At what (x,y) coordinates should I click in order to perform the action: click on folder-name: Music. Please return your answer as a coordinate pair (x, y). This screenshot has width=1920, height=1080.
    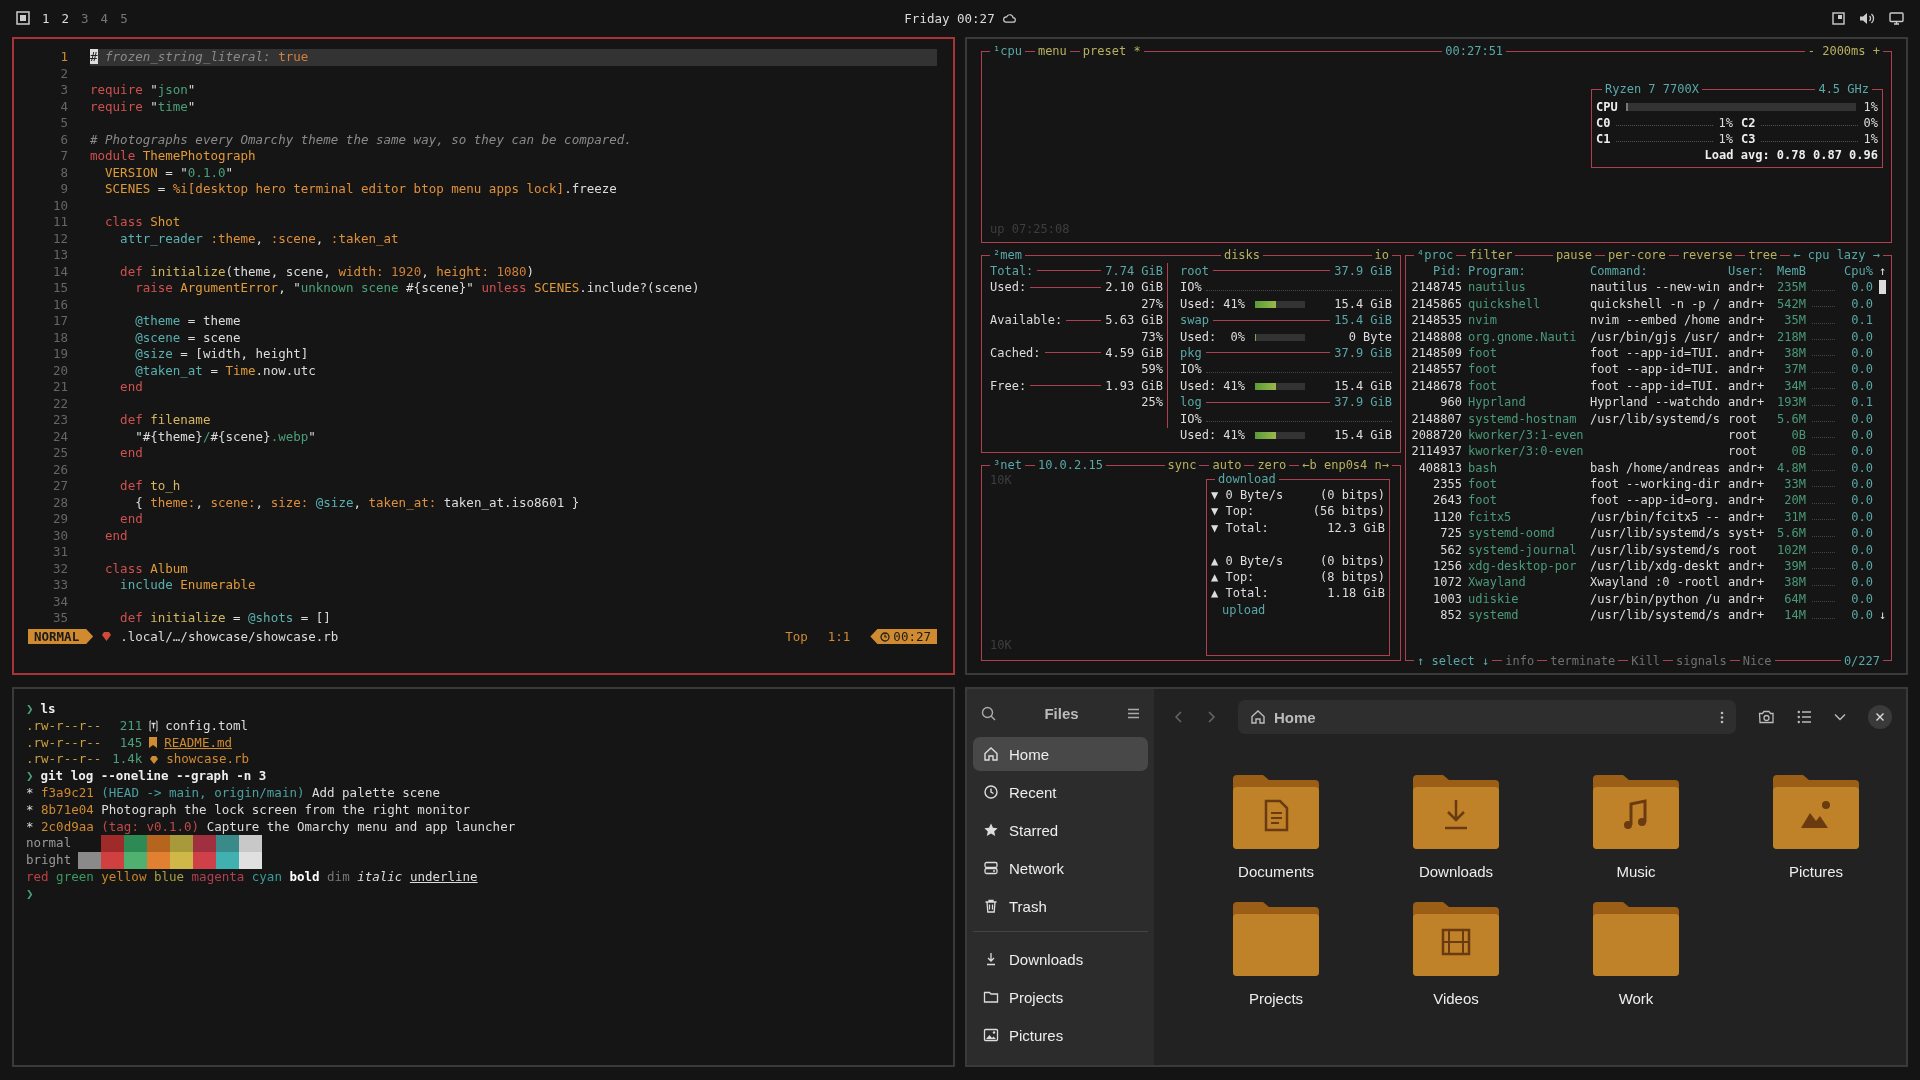
    Looking at the image, I should click on (1636, 871).